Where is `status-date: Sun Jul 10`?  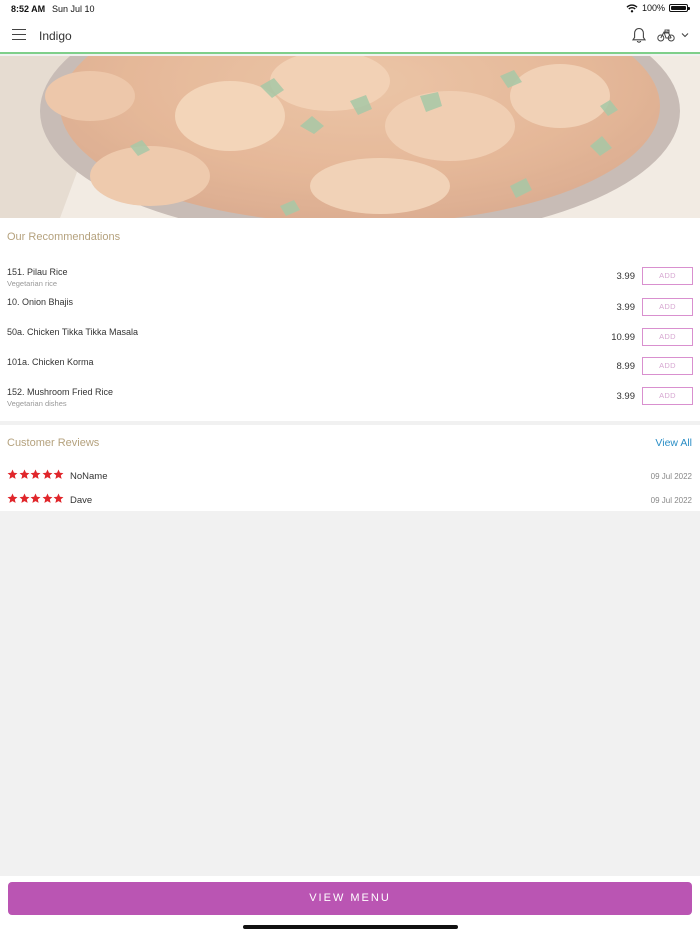
status-date: Sun Jul 10 is located at coordinates (73, 9).